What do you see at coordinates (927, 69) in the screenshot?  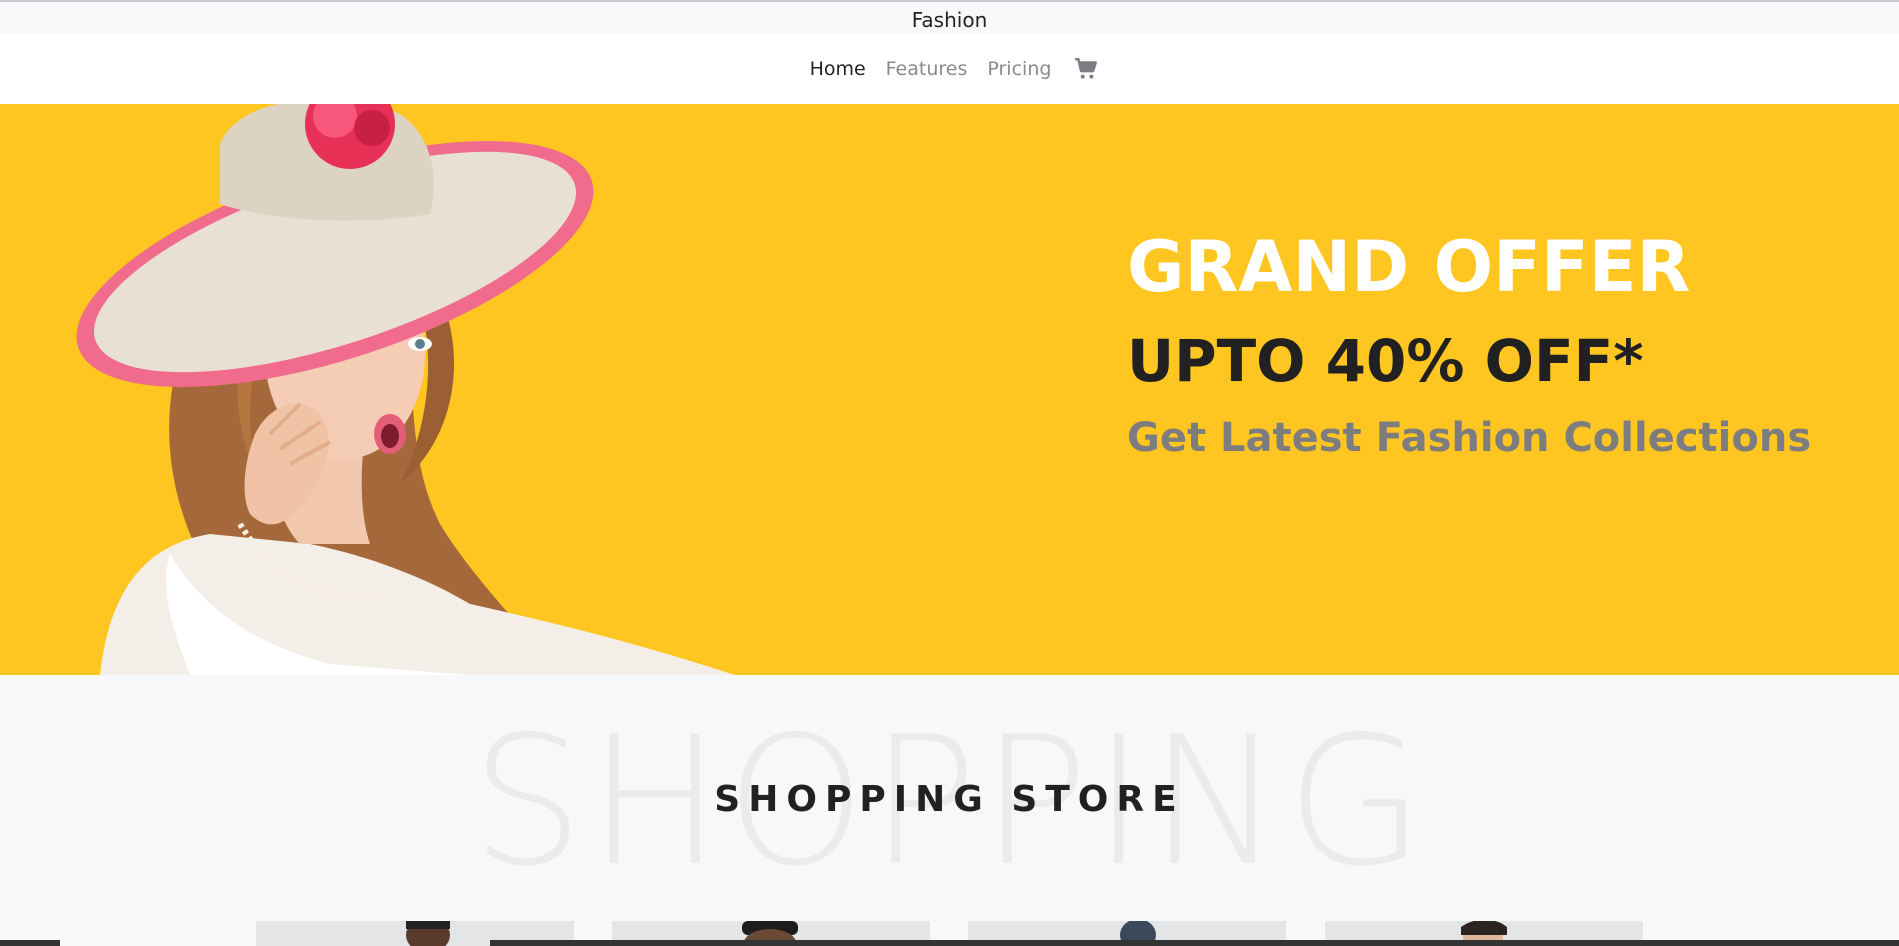 I see `nav-features-link: Features` at bounding box center [927, 69].